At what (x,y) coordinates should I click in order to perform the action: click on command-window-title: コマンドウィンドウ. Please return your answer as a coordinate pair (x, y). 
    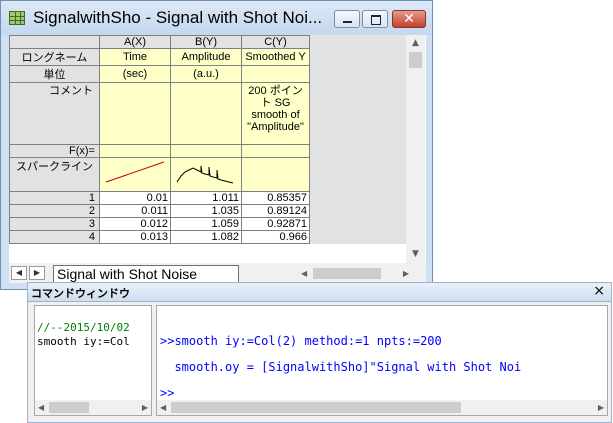
    Looking at the image, I should click on (80, 293).